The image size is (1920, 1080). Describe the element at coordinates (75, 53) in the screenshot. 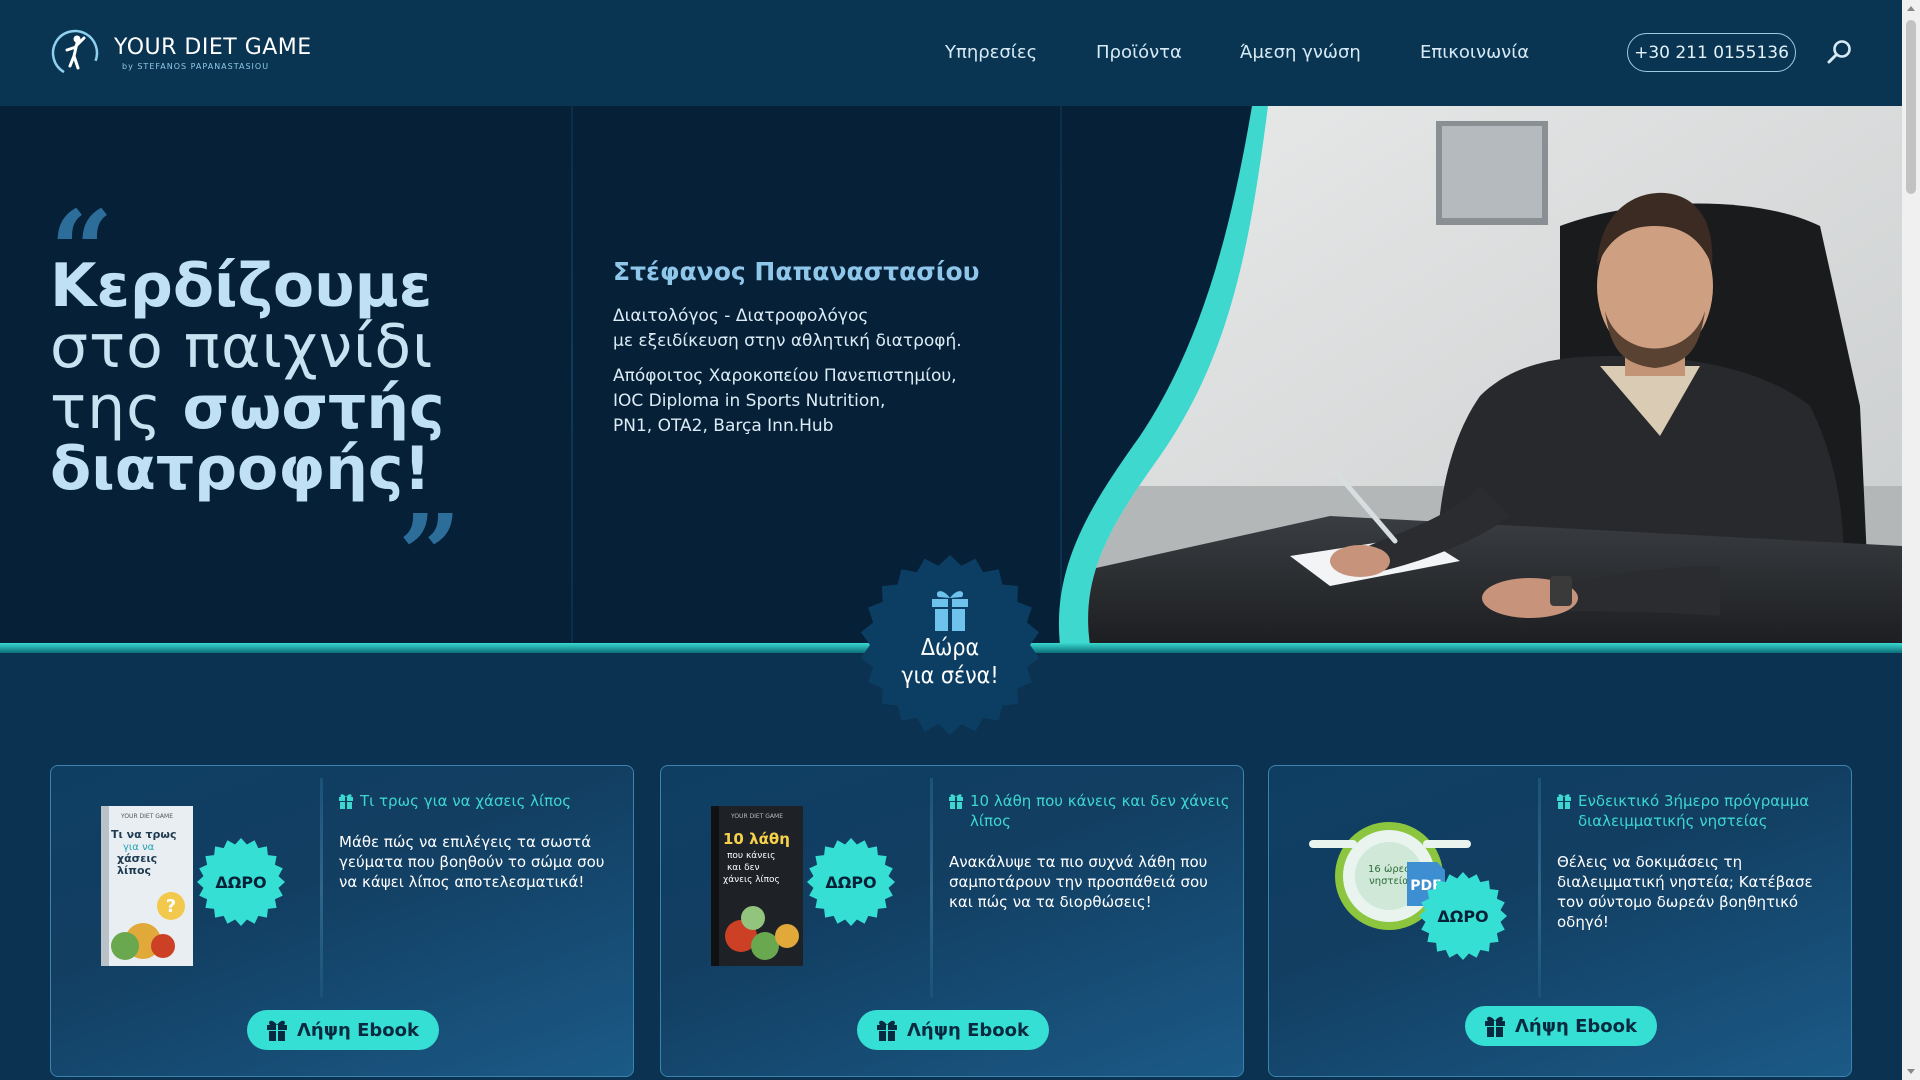

I see `logo-icon` at that location.